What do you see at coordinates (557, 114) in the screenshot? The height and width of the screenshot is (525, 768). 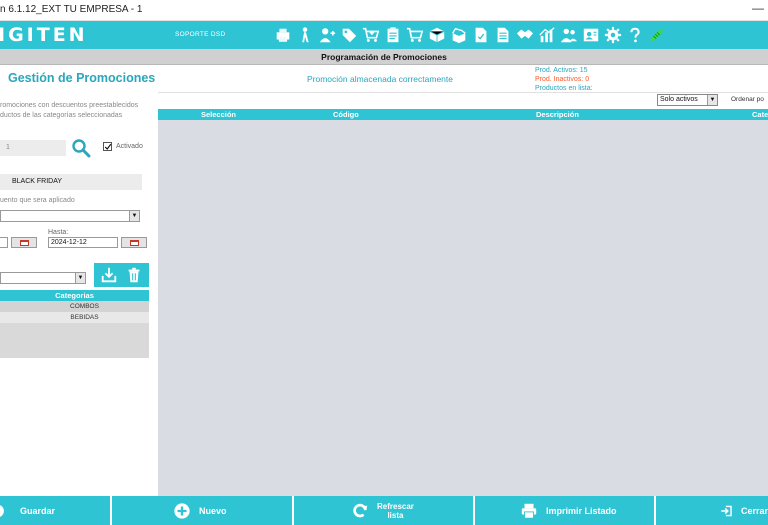 I see `column-header: Descripción` at bounding box center [557, 114].